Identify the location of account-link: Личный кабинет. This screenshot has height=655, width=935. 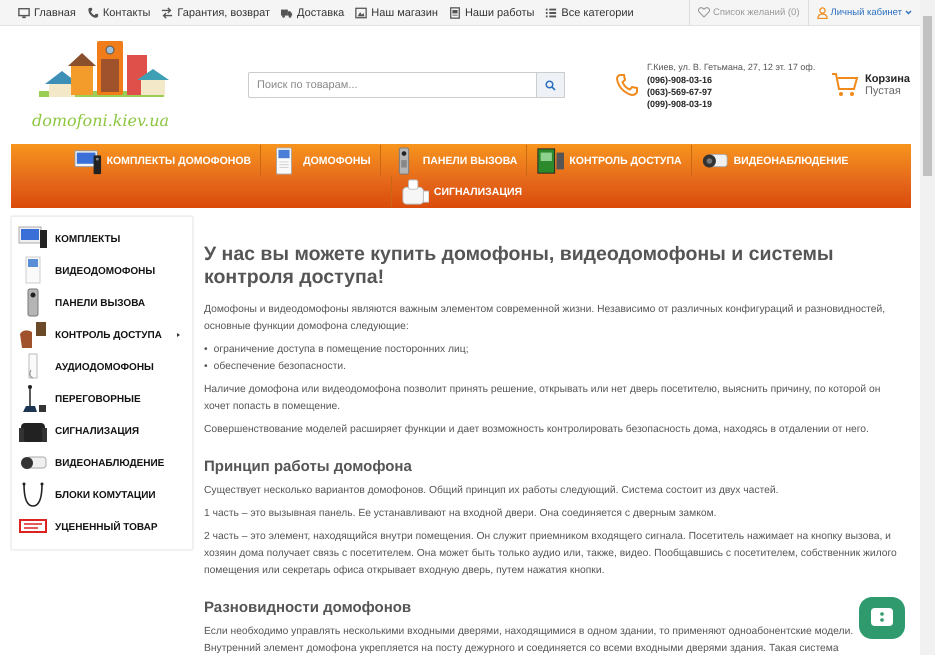
(864, 12).